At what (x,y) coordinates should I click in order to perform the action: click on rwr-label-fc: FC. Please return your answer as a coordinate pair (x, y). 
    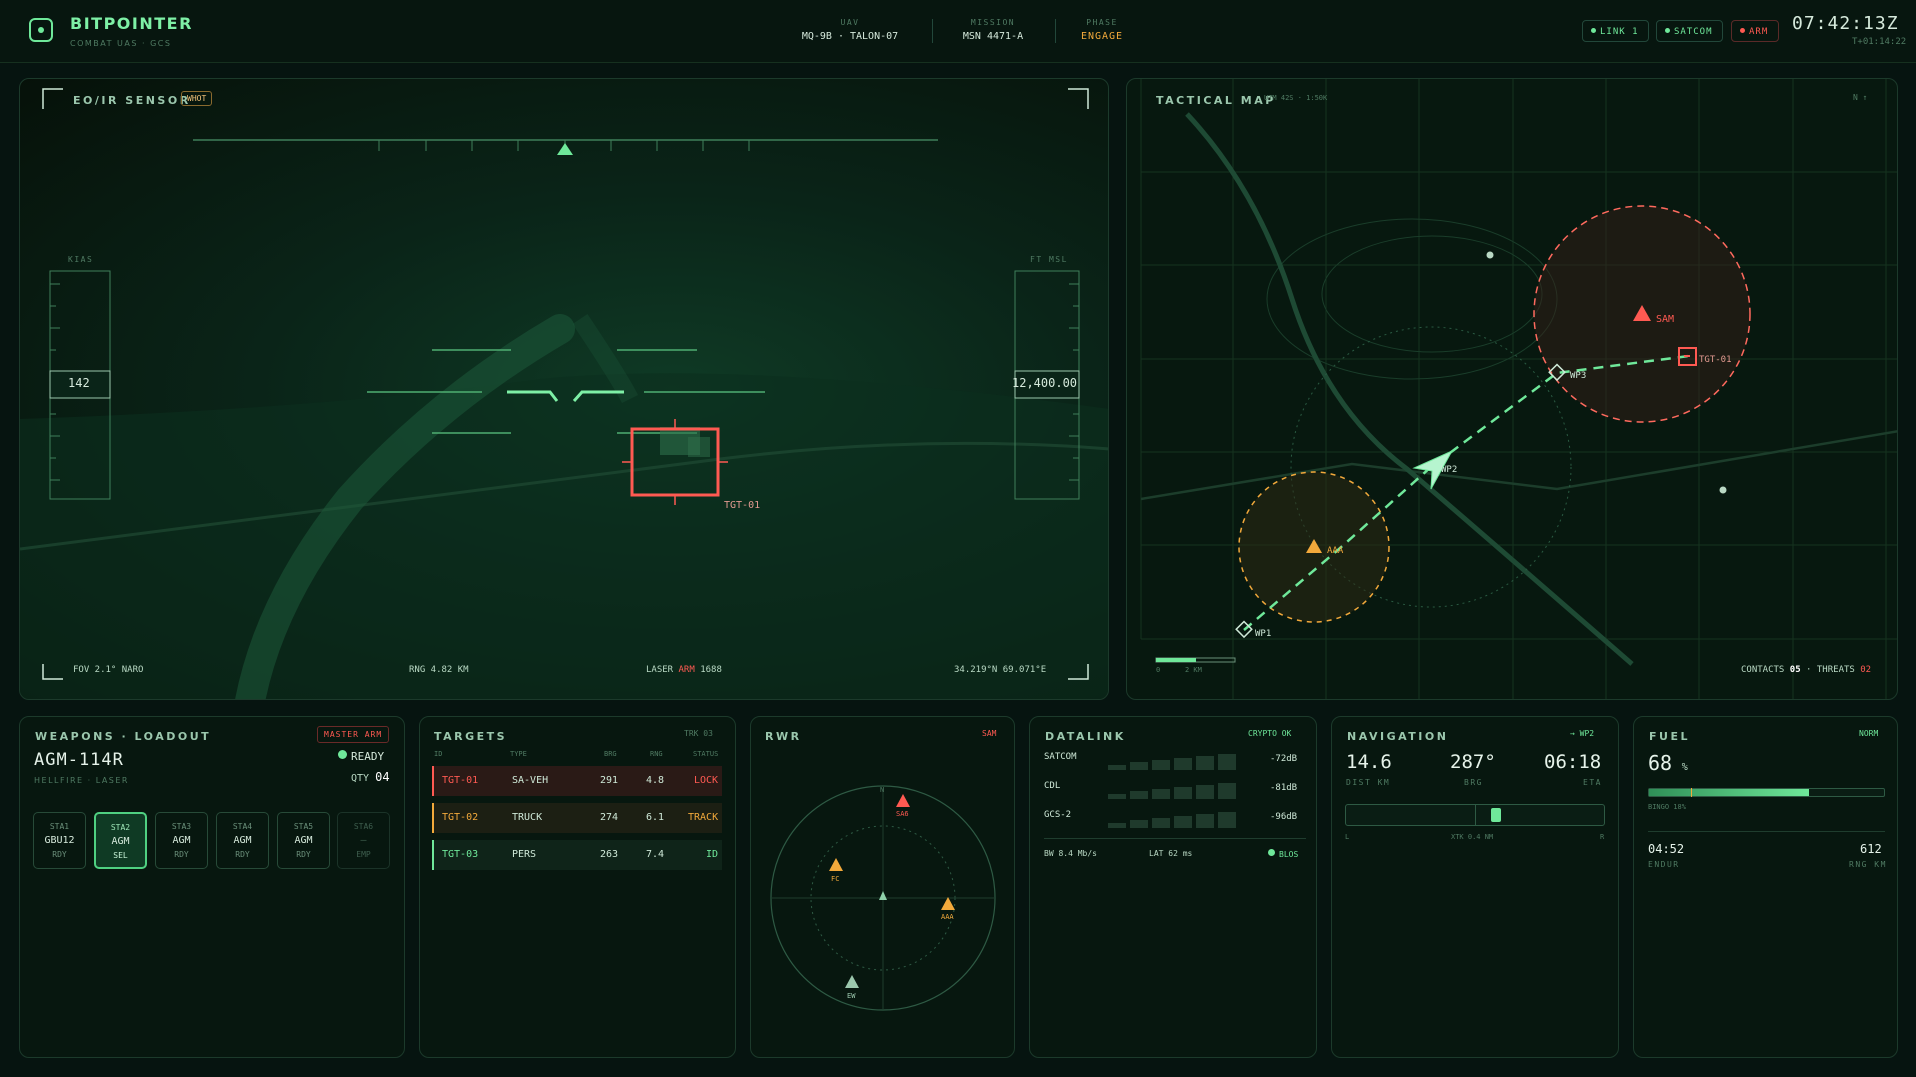
    Looking at the image, I should click on (835, 879).